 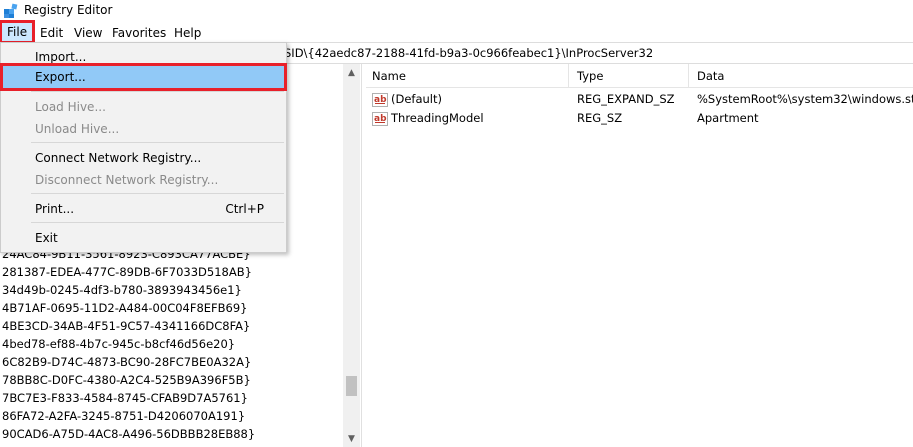 I want to click on scroll-thumb, so click(x=351, y=386).